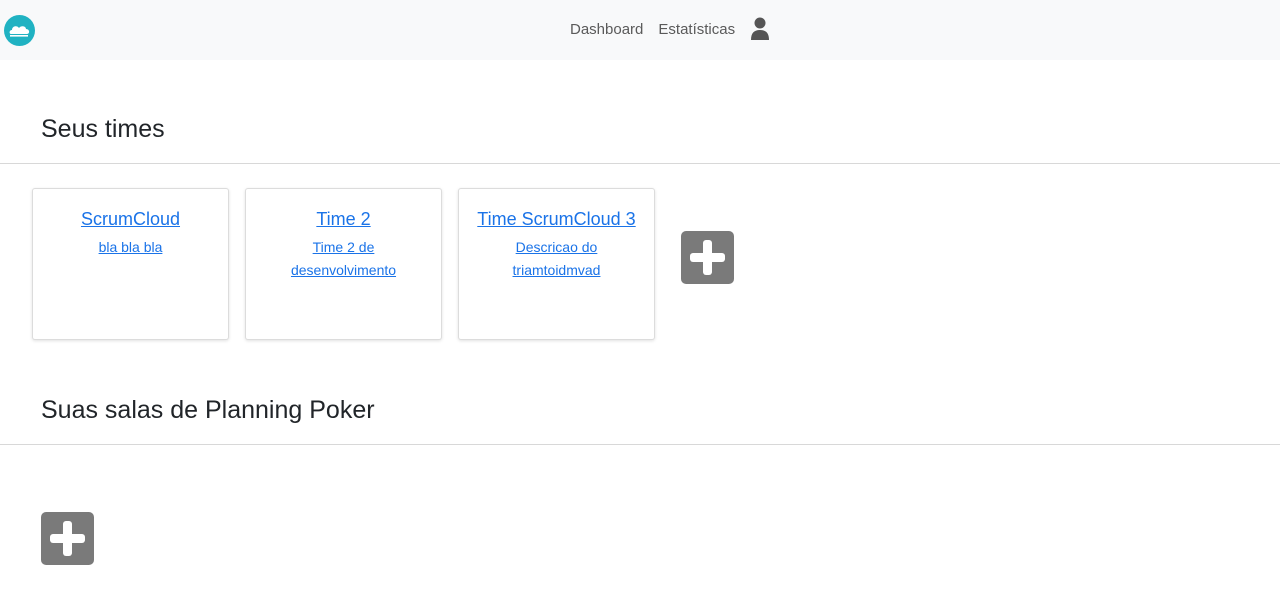 This screenshot has height=604, width=1280. I want to click on navbar: Dashboard Estatísticas, so click(640, 30).